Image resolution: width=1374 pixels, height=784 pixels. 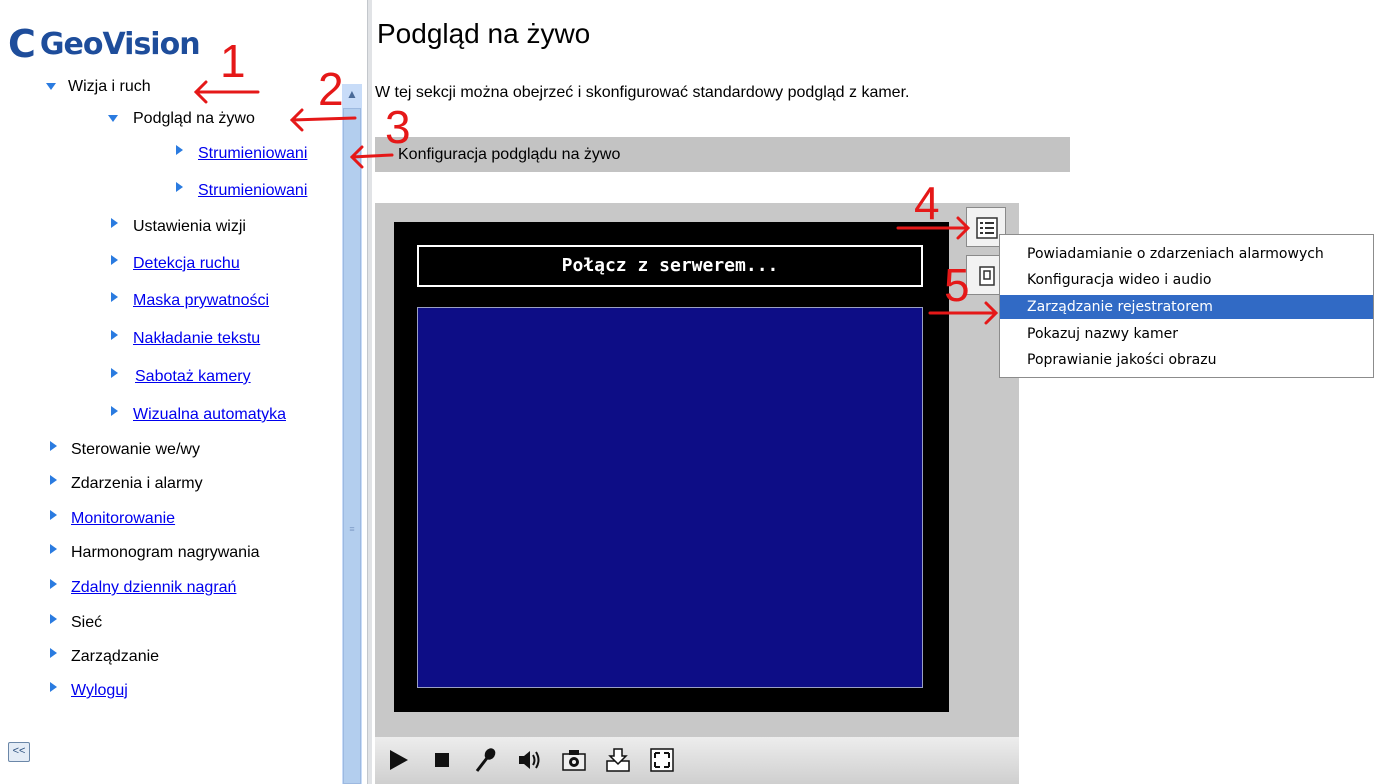 I want to click on nav-item-link: Detekcja ruchu, so click(x=186, y=264).